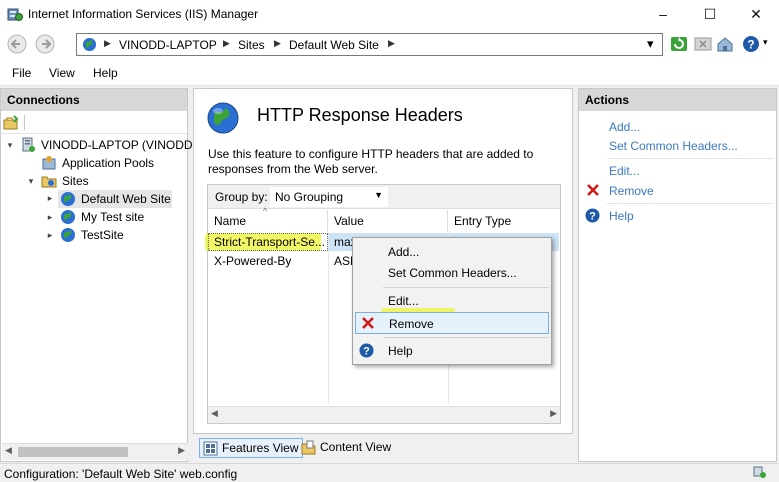 The height and width of the screenshot is (482, 779). What do you see at coordinates (251, 448) in the screenshot?
I see `tab-features-view: Features View` at bounding box center [251, 448].